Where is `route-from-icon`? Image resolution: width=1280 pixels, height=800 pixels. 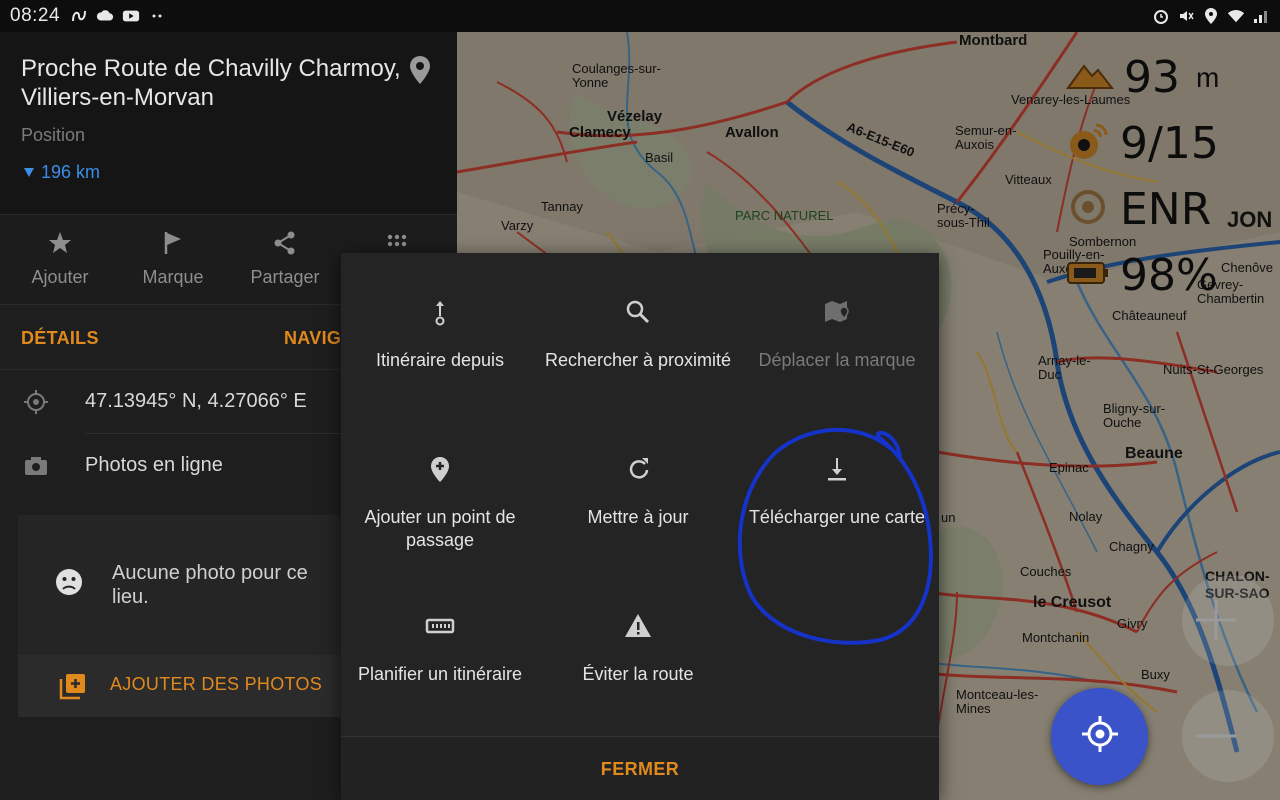
route-from-icon is located at coordinates (440, 312).